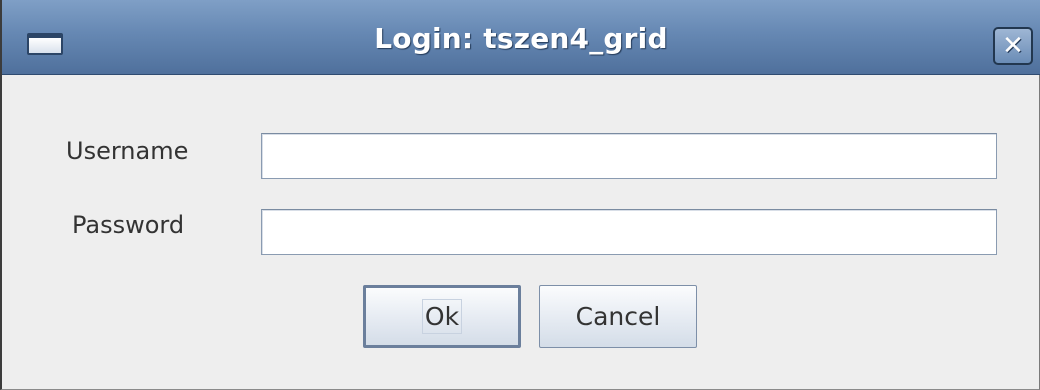  I want to click on username-field, so click(629, 156).